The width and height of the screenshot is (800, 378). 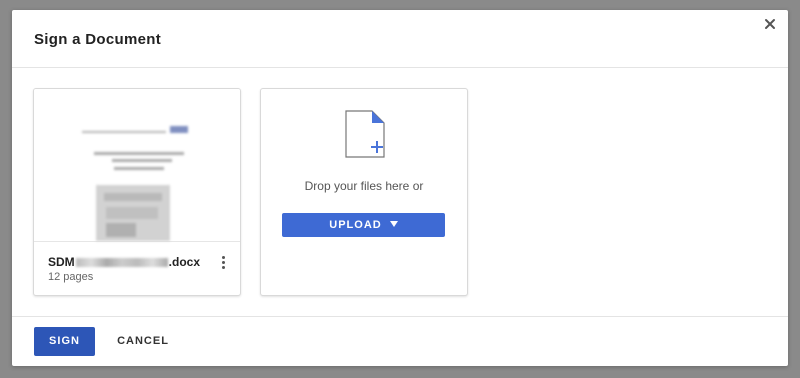 I want to click on file-drop-zone: Drop your files here or UPLOAD, so click(x=364, y=192).